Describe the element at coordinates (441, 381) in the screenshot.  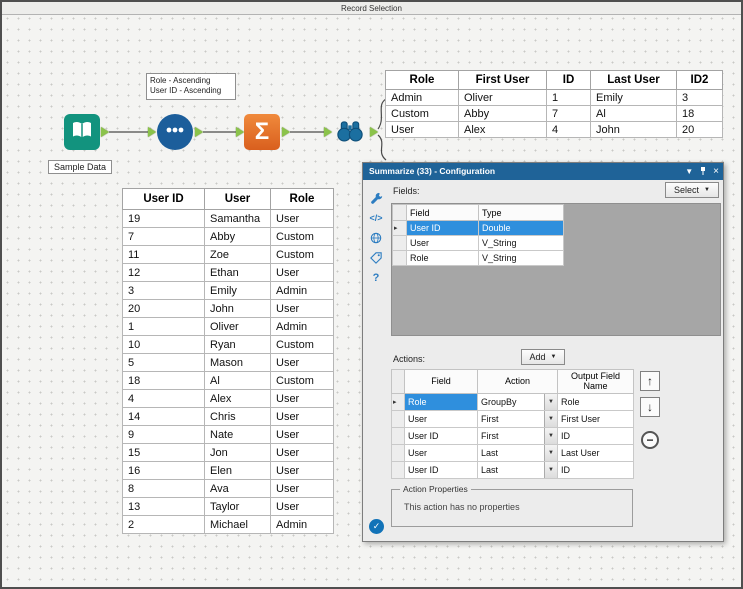
I see `column-header: Field` at that location.